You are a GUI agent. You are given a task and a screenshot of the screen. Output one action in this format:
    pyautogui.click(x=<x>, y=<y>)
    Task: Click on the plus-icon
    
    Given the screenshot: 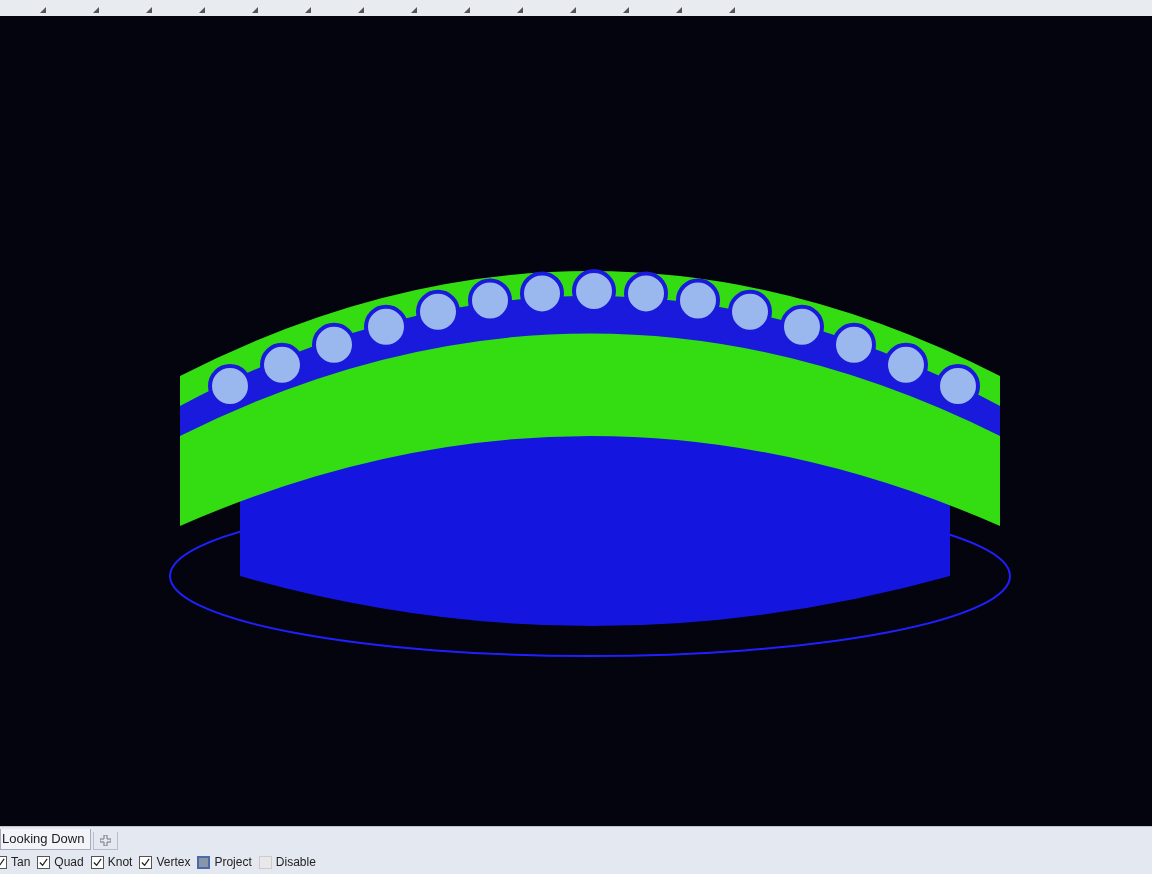 What is the action you would take?
    pyautogui.click(x=106, y=840)
    